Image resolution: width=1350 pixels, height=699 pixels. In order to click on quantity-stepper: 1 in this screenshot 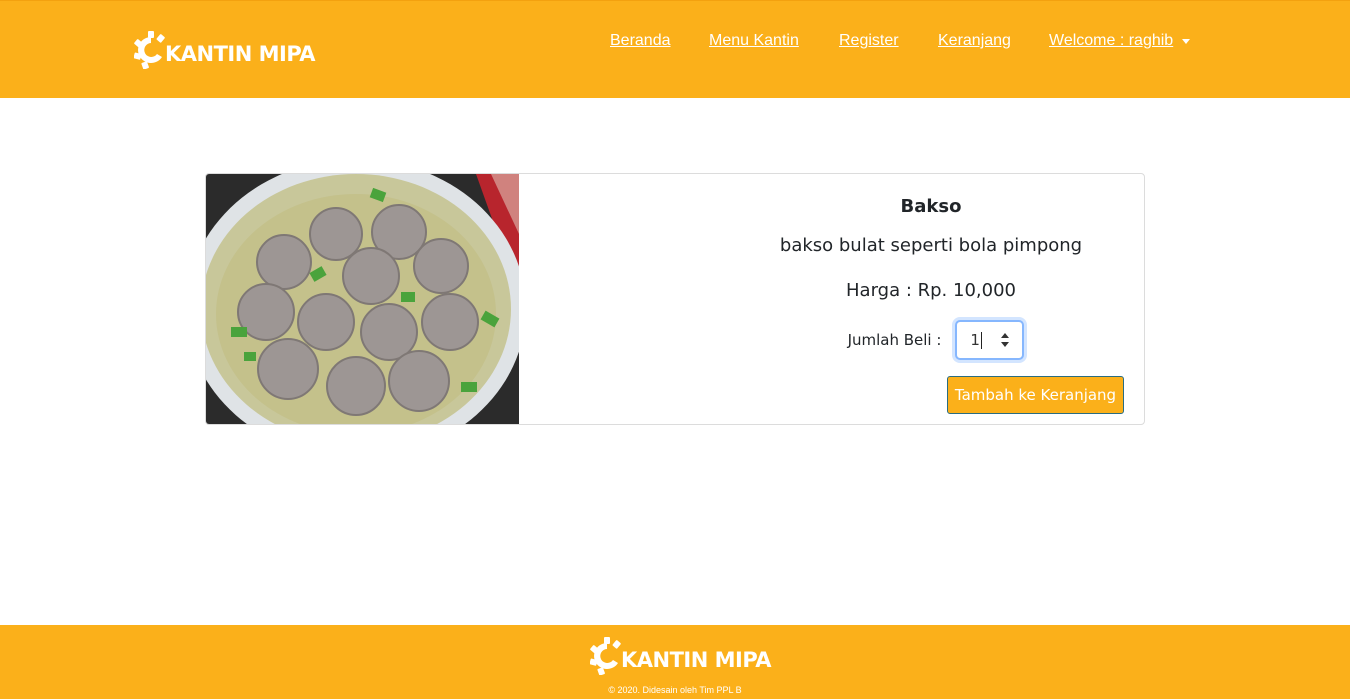, I will do `click(990, 340)`.